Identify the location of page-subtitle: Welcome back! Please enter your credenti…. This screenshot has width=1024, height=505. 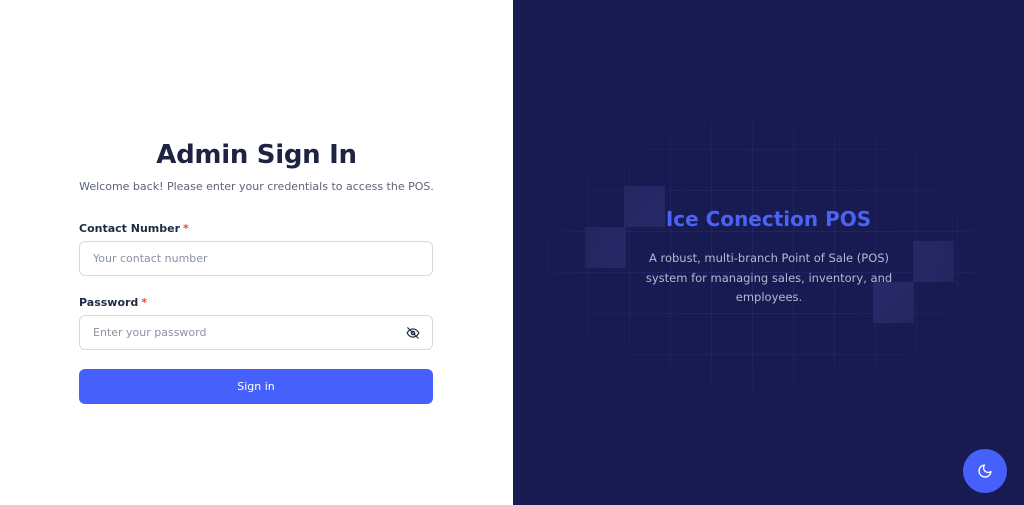
(256, 186).